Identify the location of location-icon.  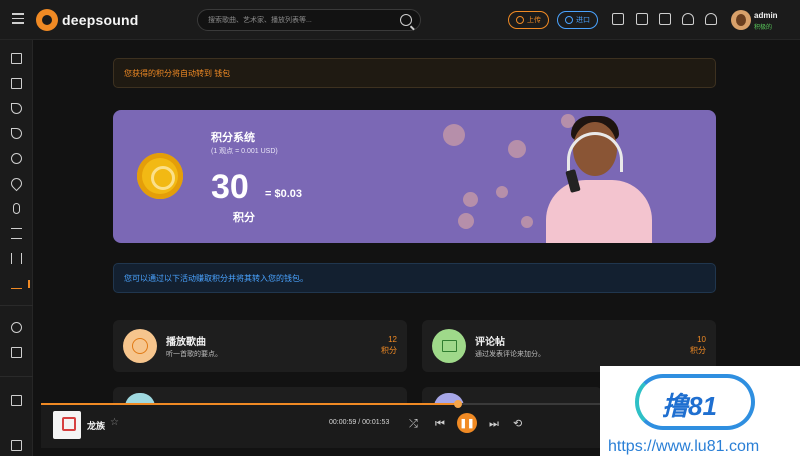
(16, 183).